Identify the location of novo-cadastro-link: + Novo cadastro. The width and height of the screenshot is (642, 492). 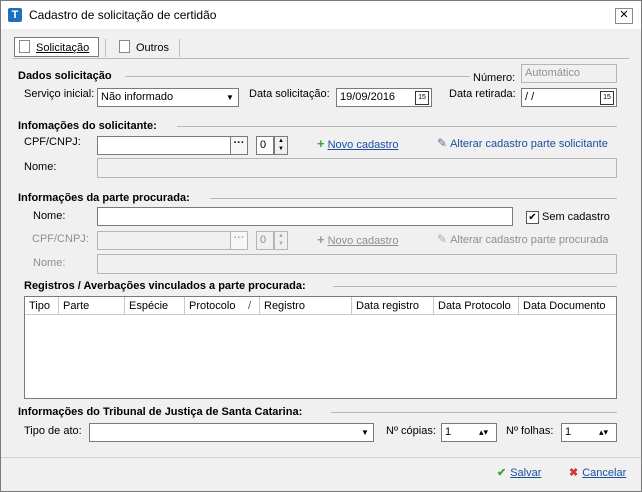
(358, 143).